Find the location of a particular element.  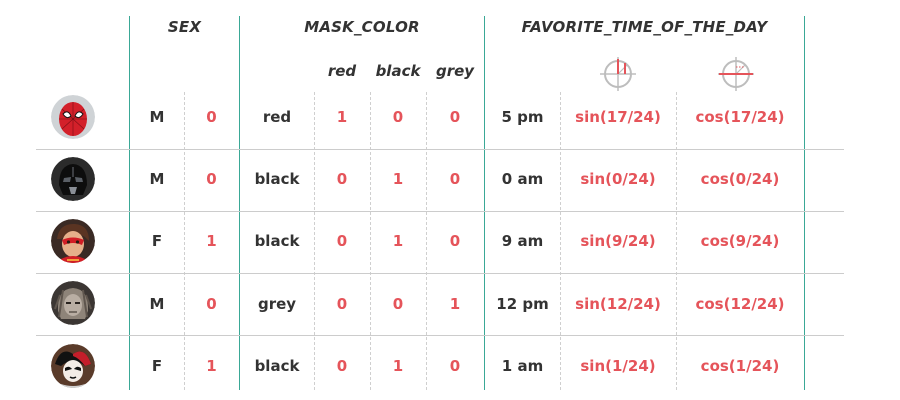

cosine-unit-circle-icon is located at coordinates (736, 74).